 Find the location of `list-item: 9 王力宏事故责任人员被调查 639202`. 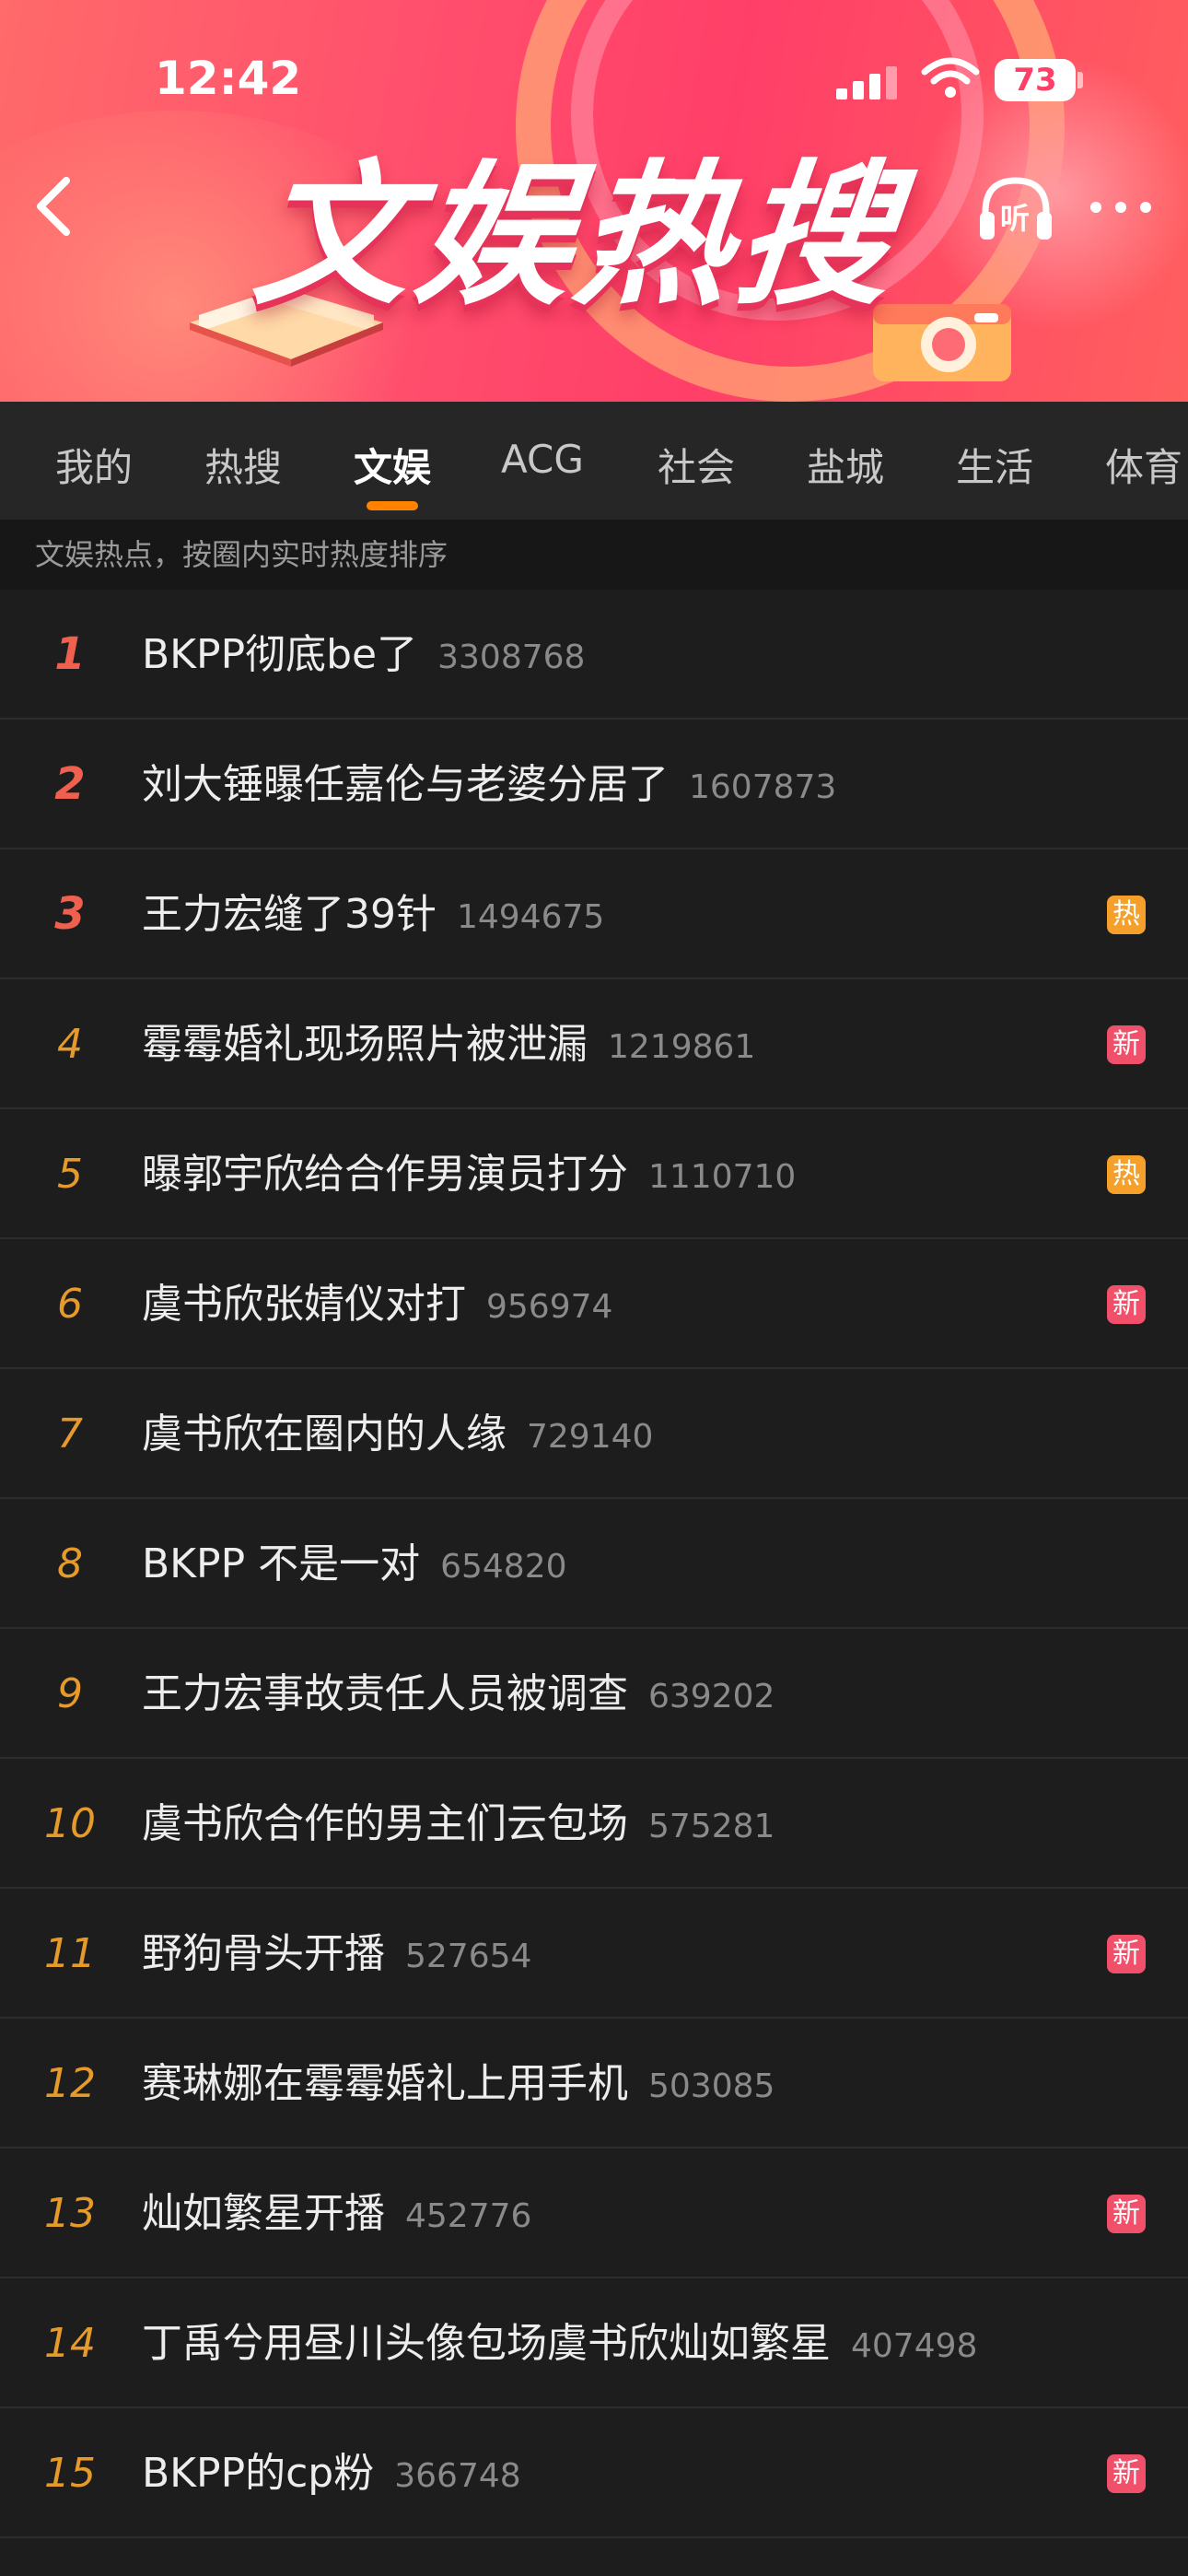

list-item: 9 王力宏事故责任人员被调查 639202 is located at coordinates (594, 1694).